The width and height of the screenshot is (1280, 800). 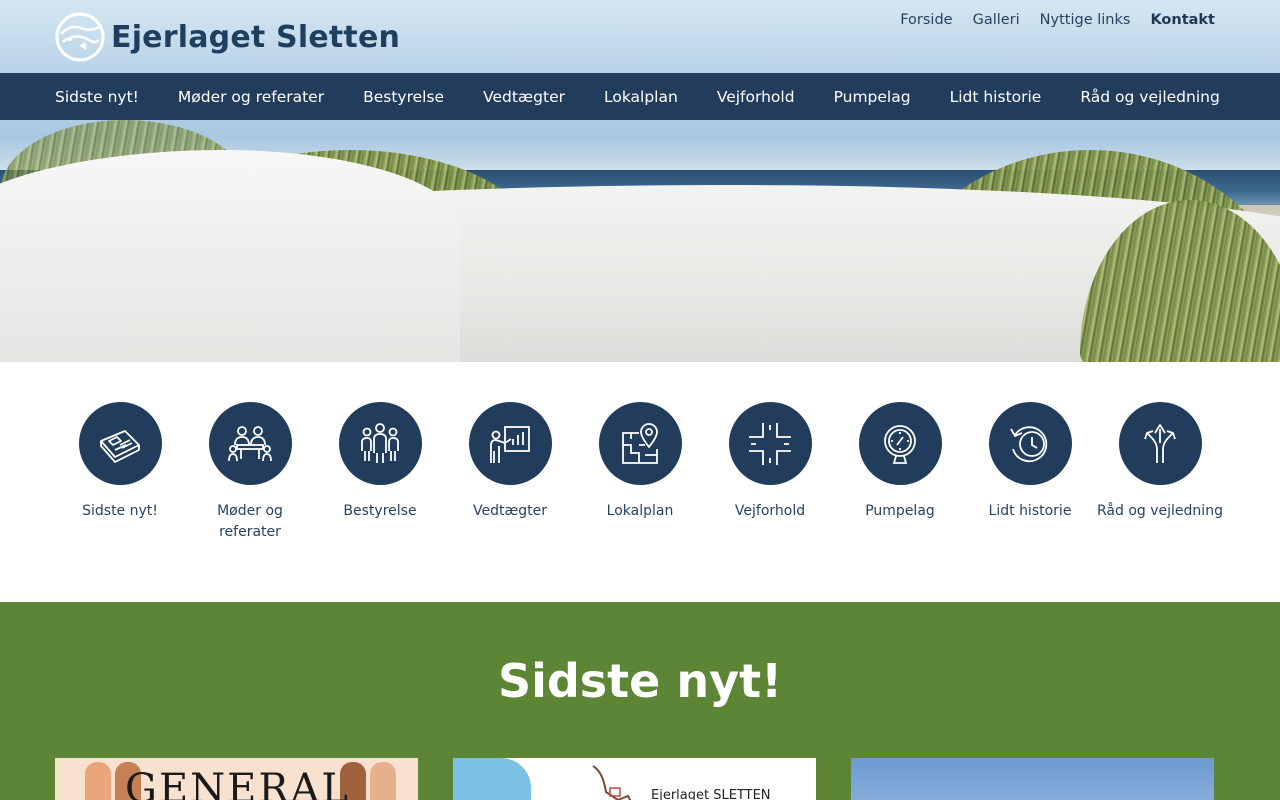 What do you see at coordinates (380, 511) in the screenshot?
I see `quicklink-label: Bestyrelse` at bounding box center [380, 511].